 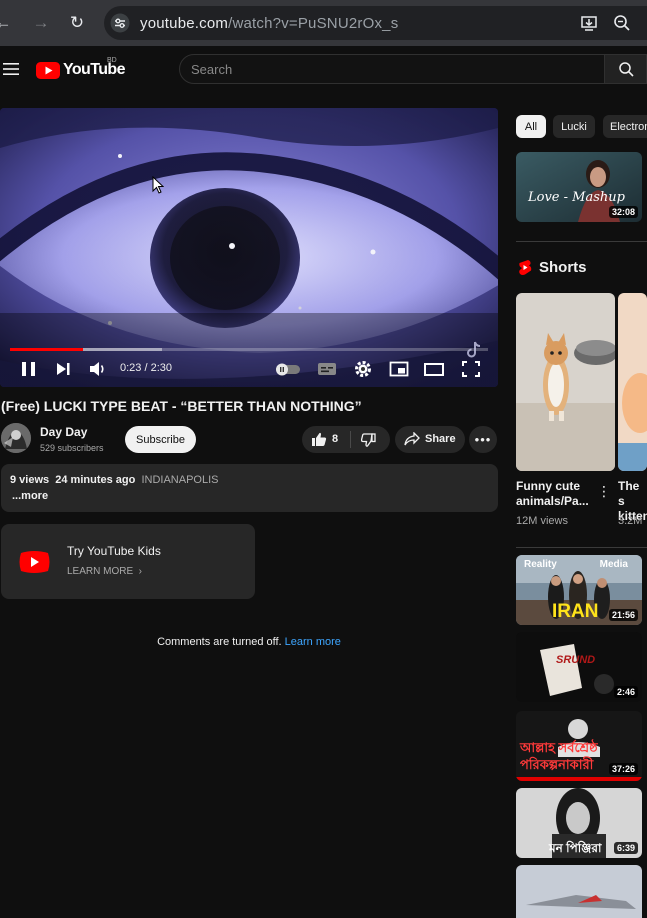 I want to click on kids-learn-more-link: LEARN MORE ›, so click(x=104, y=571).